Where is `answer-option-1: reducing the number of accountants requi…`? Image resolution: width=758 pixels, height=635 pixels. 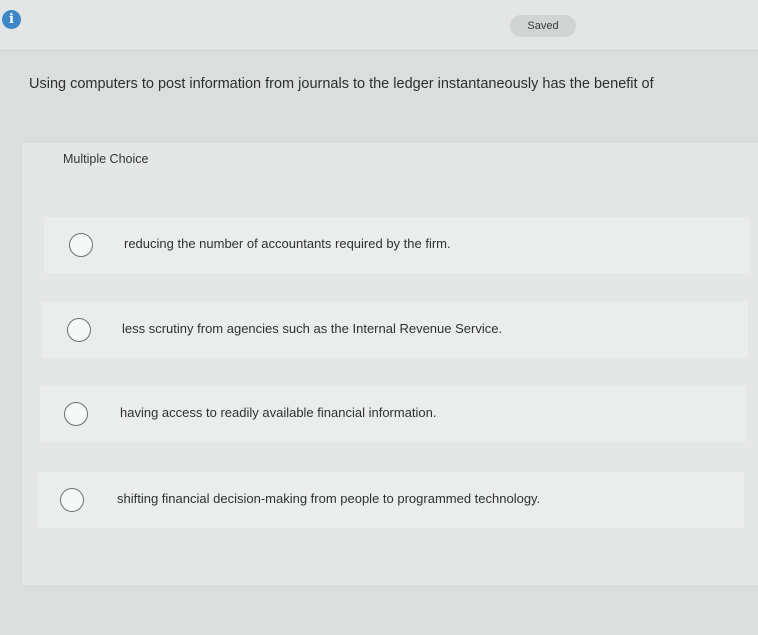
answer-option-1: reducing the number of accountants requi… is located at coordinates (397, 245).